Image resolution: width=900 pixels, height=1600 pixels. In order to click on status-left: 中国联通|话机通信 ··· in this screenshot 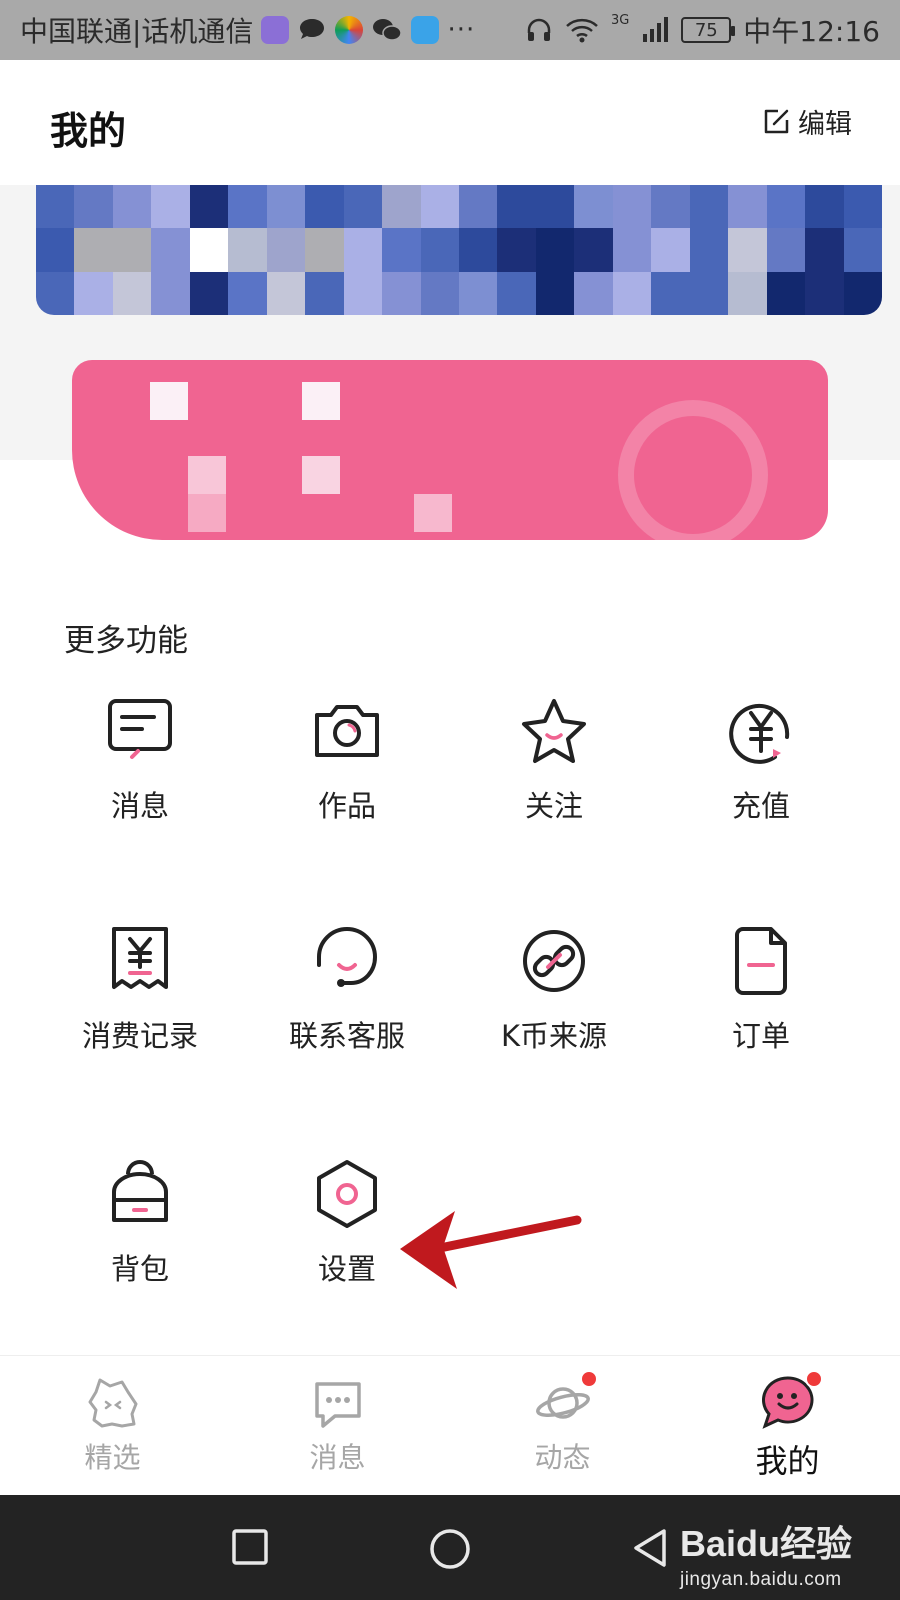, I will do `click(247, 30)`.